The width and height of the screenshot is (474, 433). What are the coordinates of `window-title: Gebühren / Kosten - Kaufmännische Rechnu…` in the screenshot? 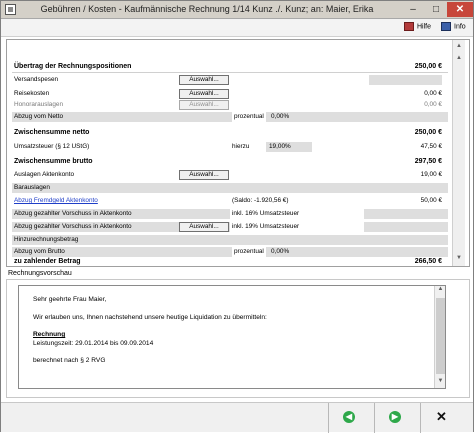 It's located at (207, 9).